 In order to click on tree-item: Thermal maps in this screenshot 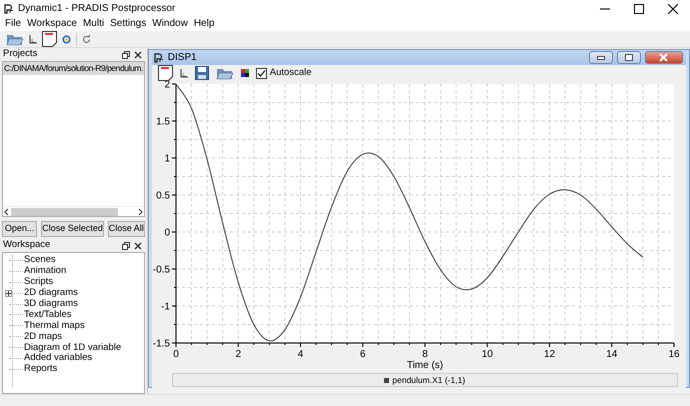, I will do `click(54, 325)`.